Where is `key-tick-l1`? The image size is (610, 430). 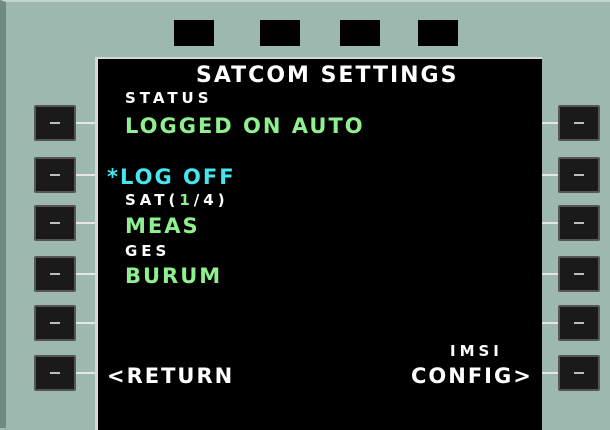 key-tick-l1 is located at coordinates (86, 123).